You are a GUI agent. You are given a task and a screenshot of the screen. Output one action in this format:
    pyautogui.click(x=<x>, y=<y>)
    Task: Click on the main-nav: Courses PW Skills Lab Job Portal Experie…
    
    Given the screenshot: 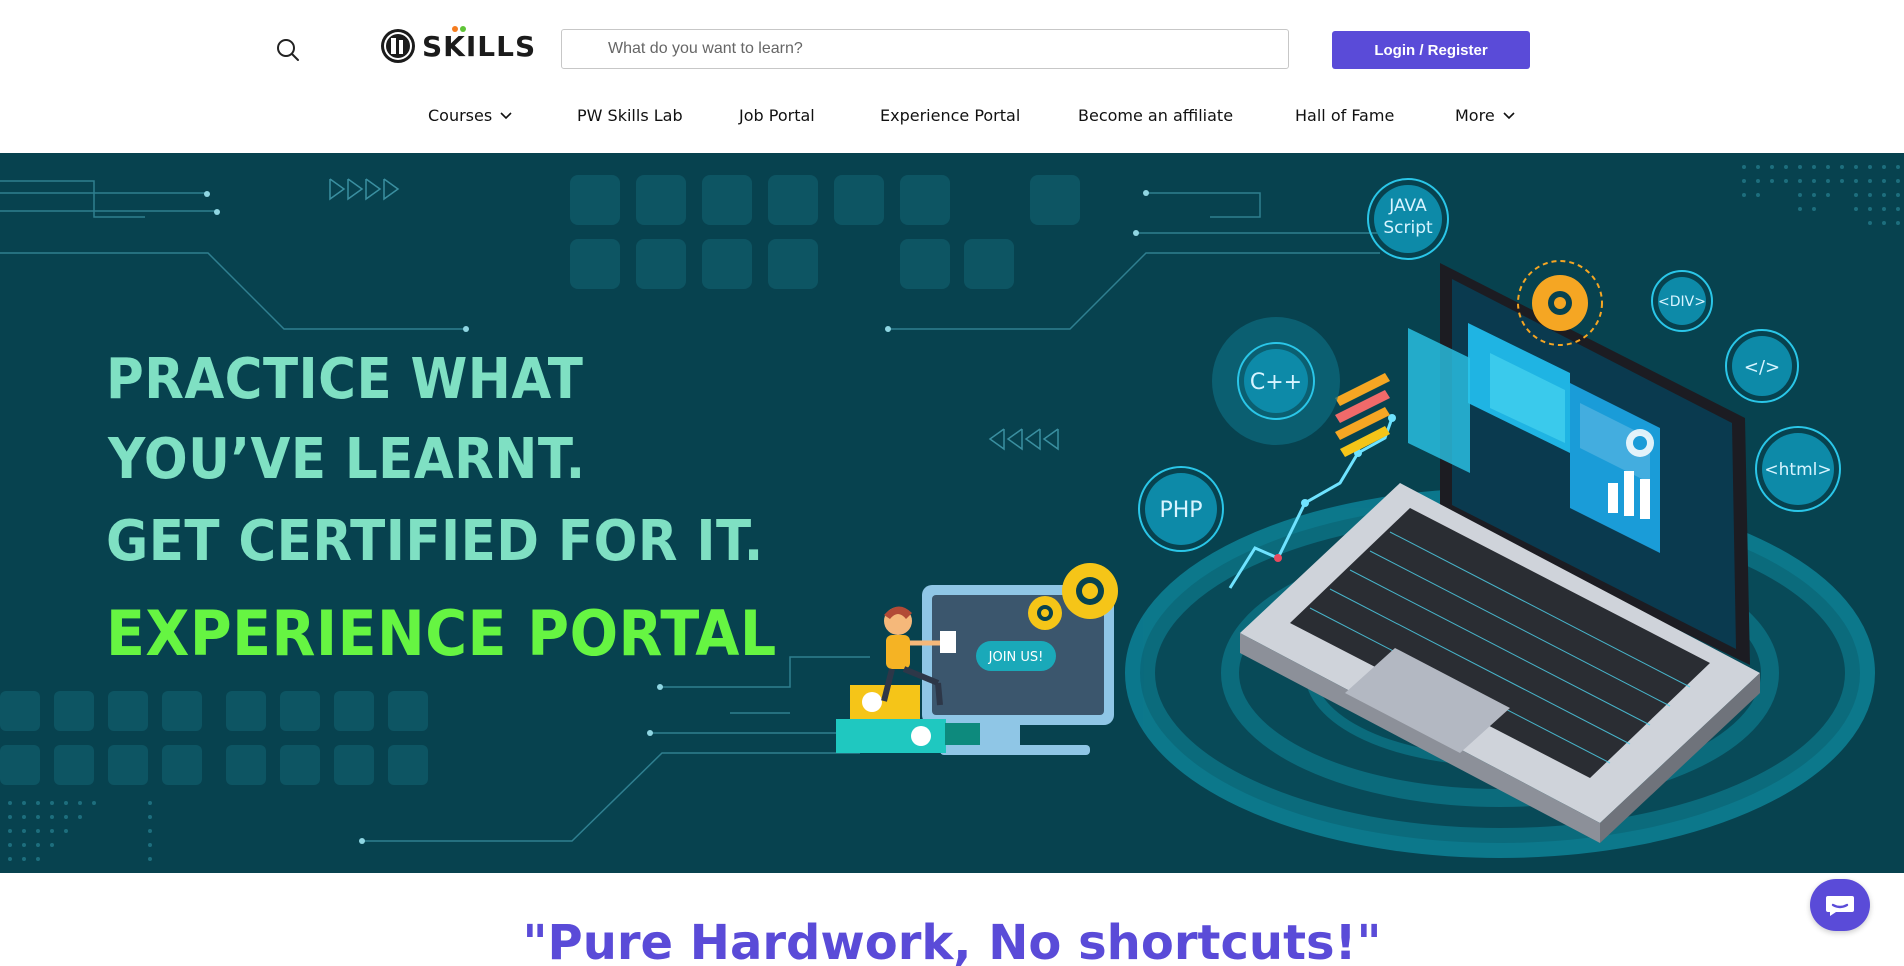 What is the action you would take?
    pyautogui.click(x=952, y=118)
    